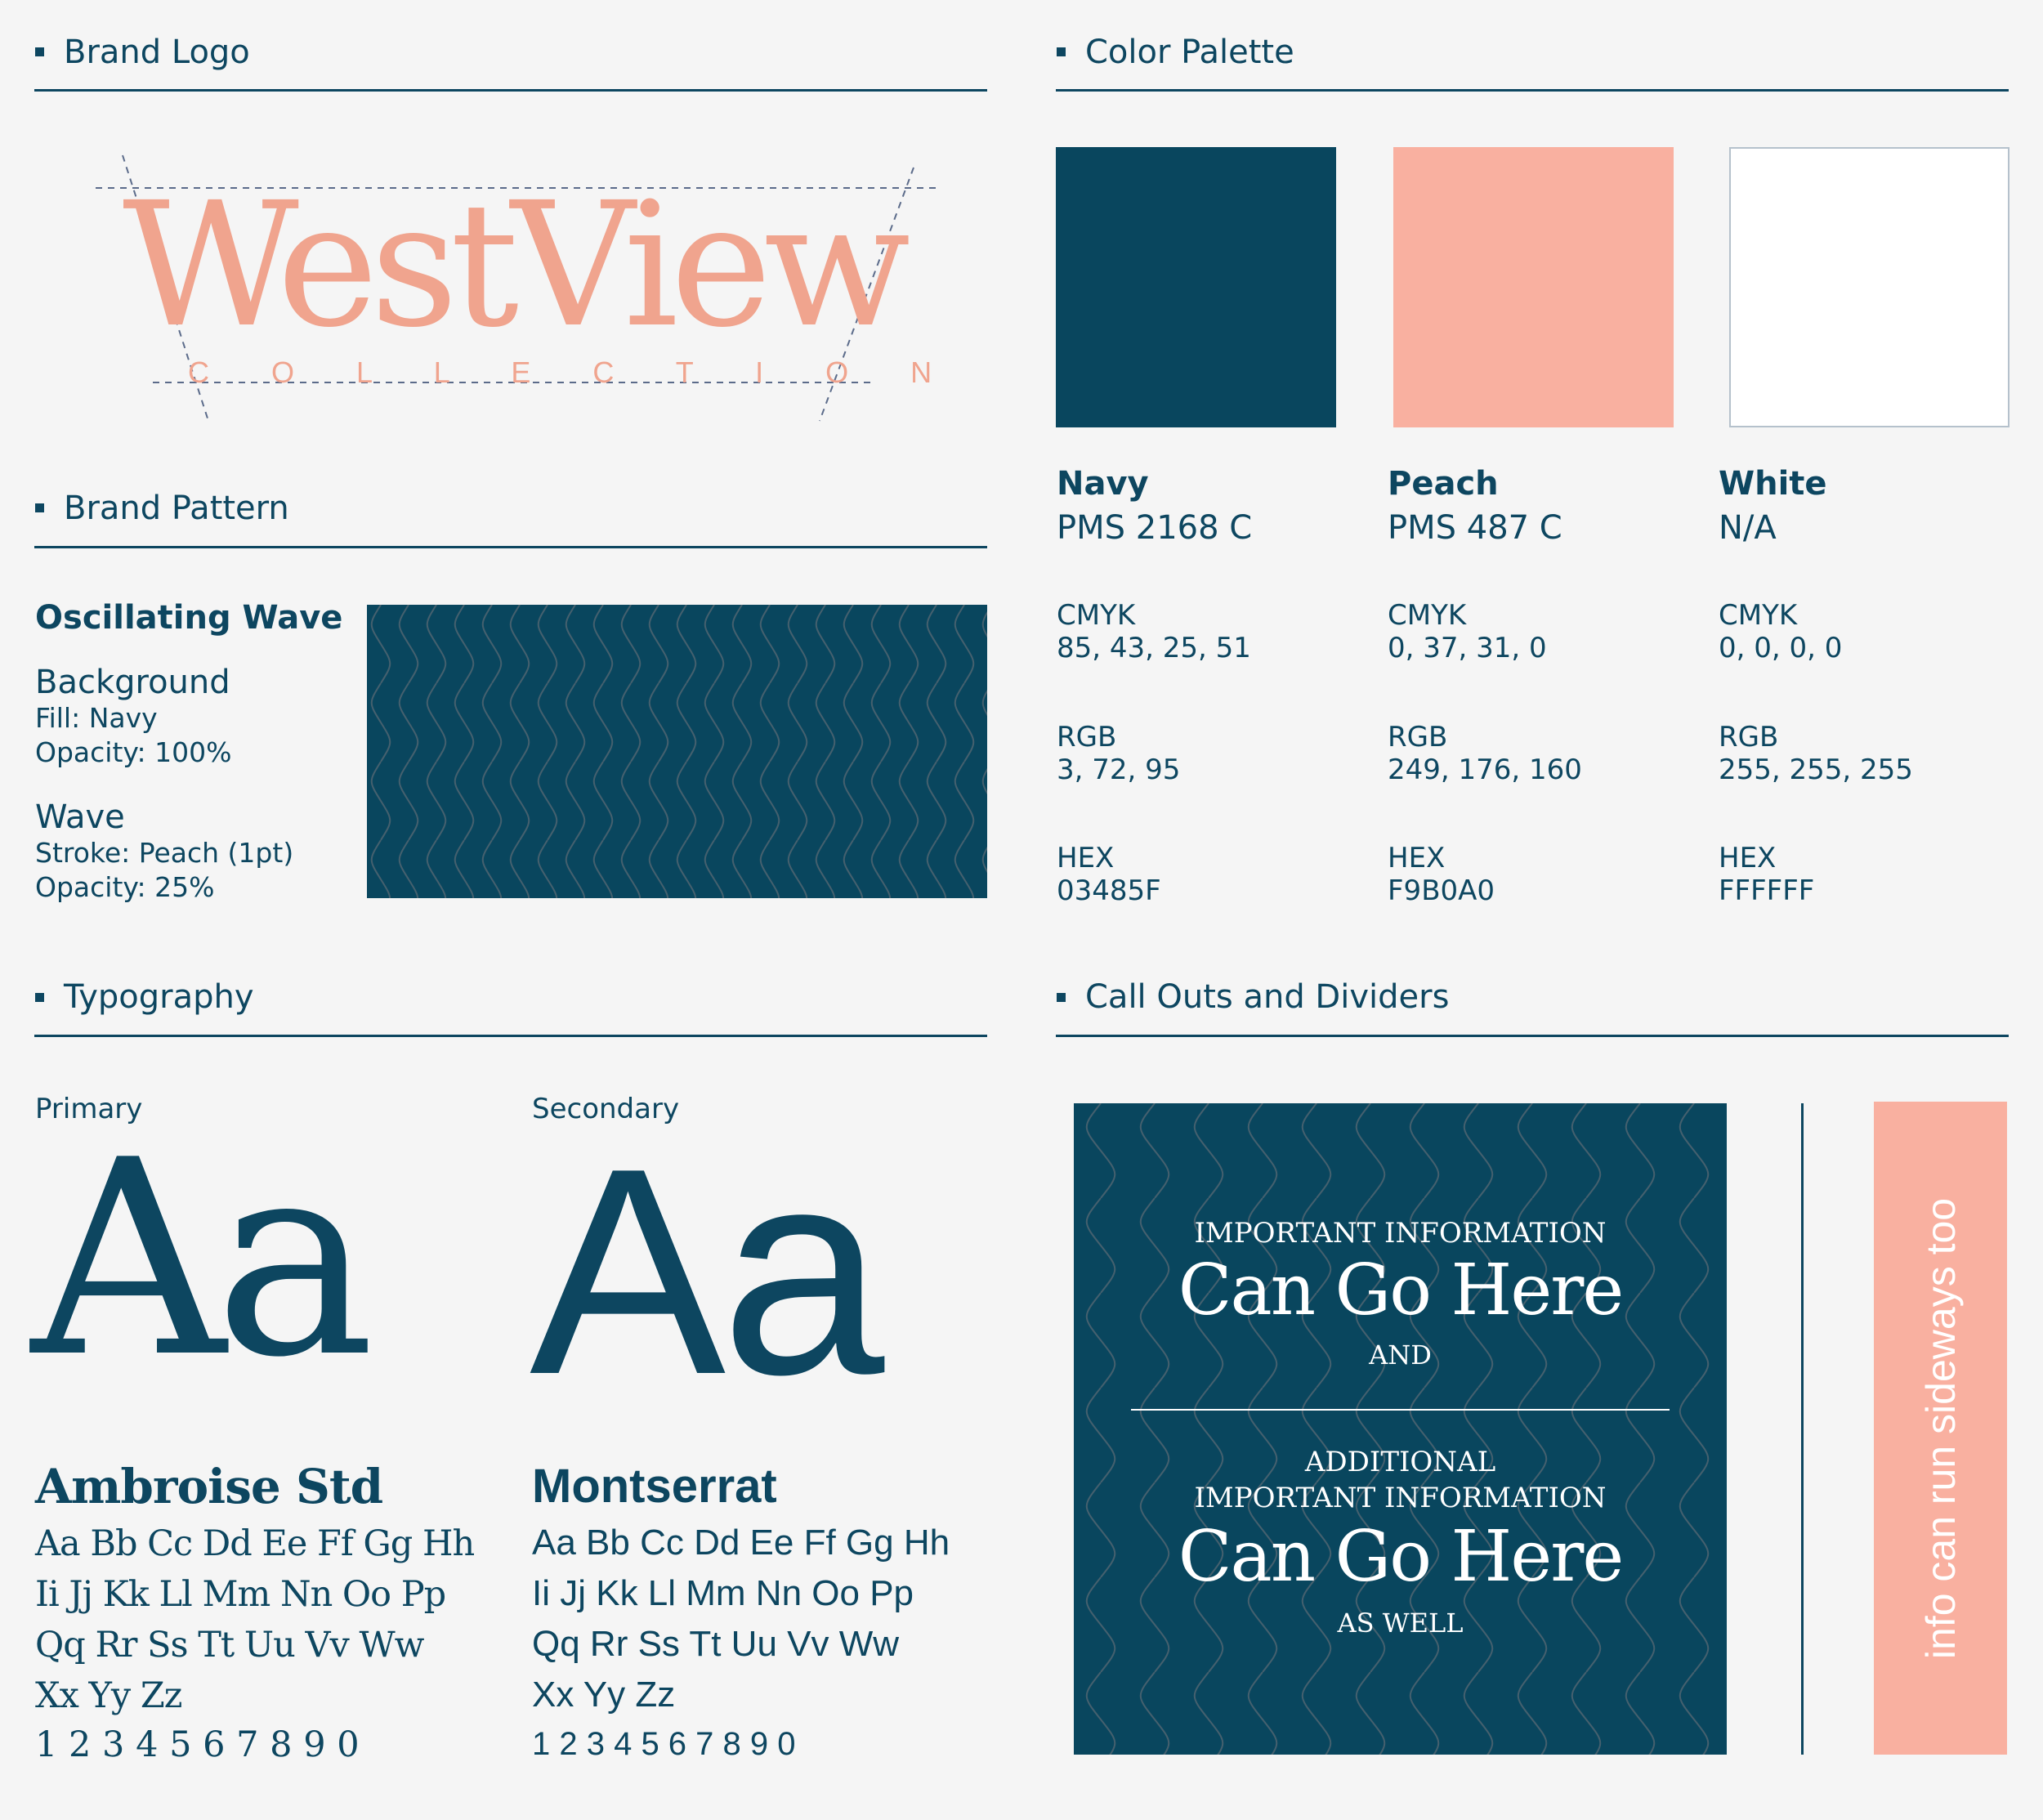  I want to click on cmyk-value: 85, 43, 25, 51, so click(1154, 648).